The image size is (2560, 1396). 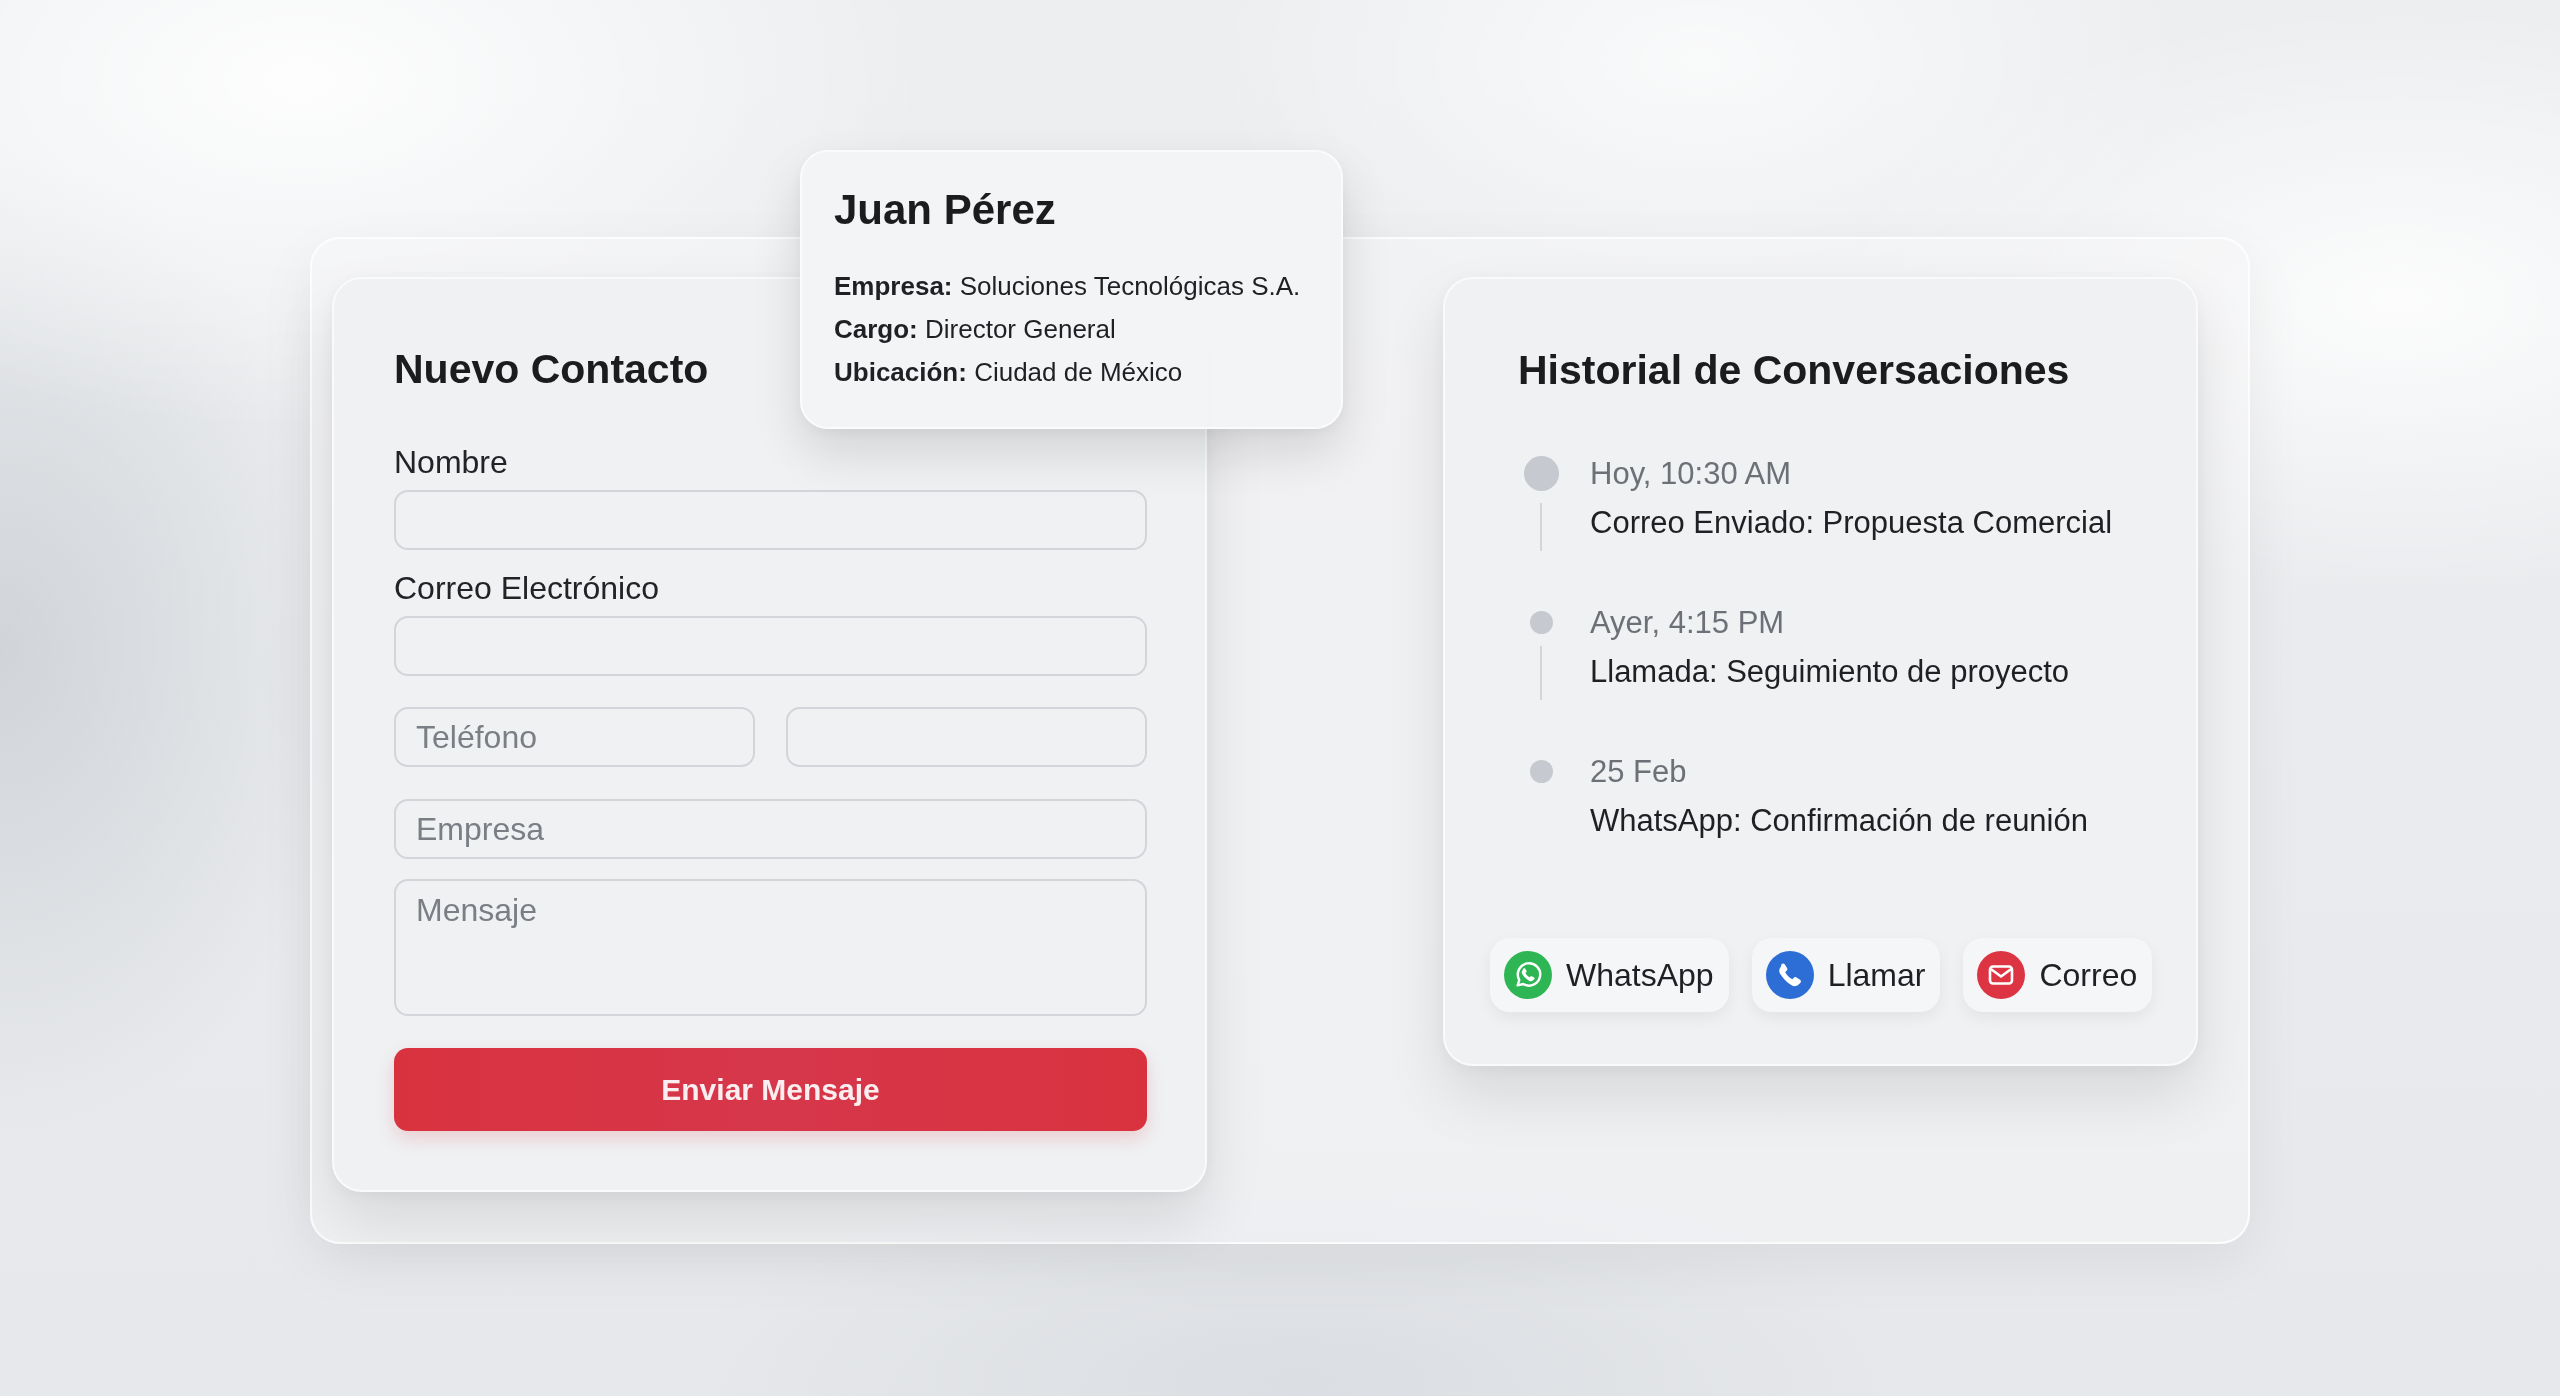 I want to click on whatsapp-button: WhatsApp, so click(x=1609, y=975).